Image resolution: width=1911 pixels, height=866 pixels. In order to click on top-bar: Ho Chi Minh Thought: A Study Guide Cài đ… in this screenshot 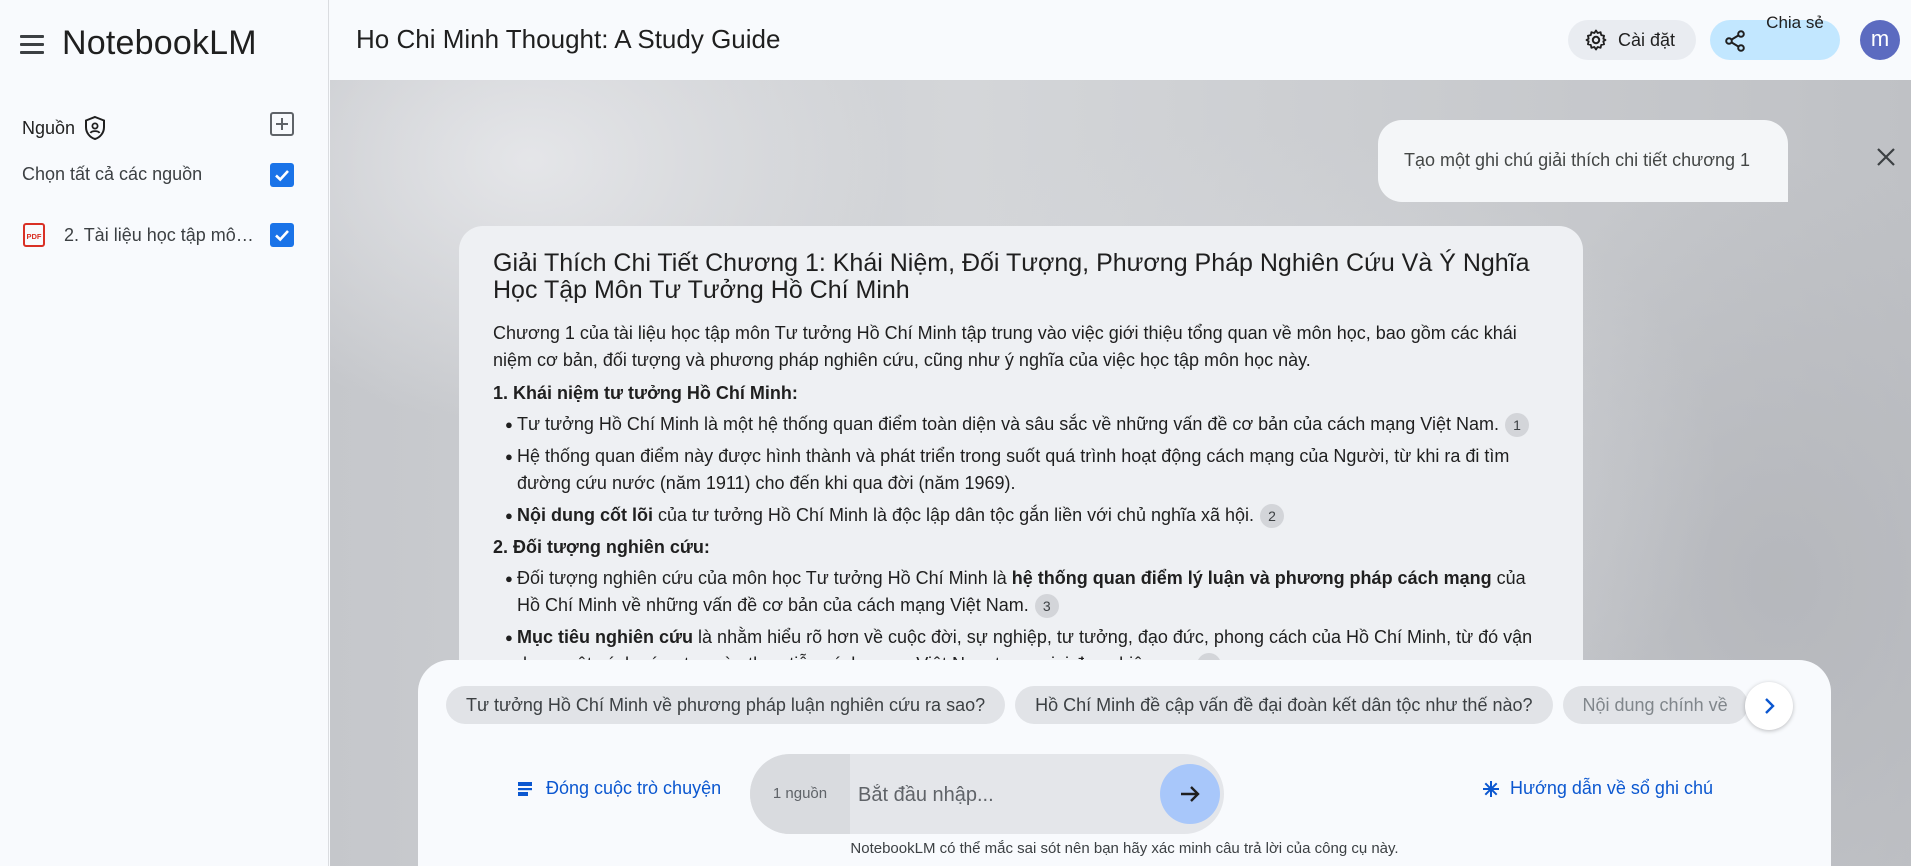, I will do `click(1120, 40)`.